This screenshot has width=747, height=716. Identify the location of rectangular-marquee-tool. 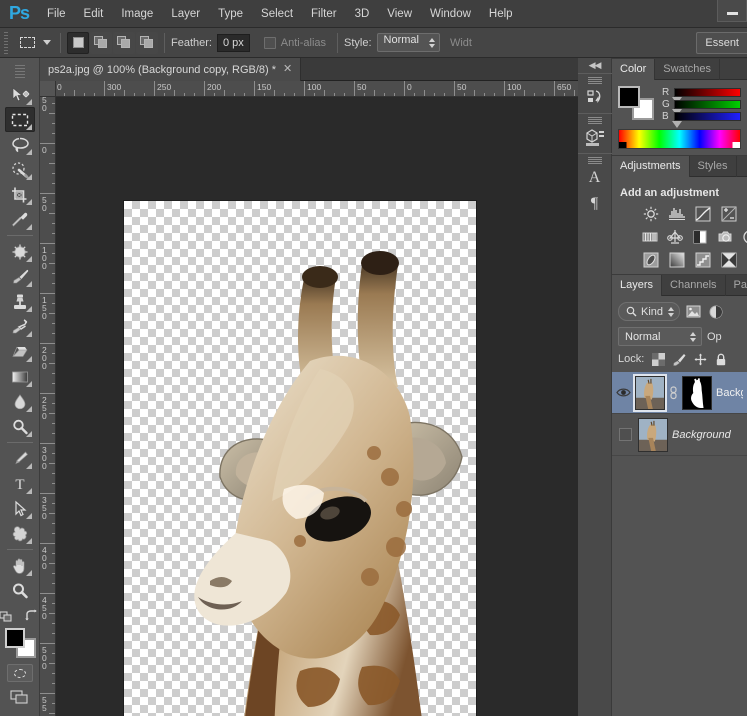
(19, 119).